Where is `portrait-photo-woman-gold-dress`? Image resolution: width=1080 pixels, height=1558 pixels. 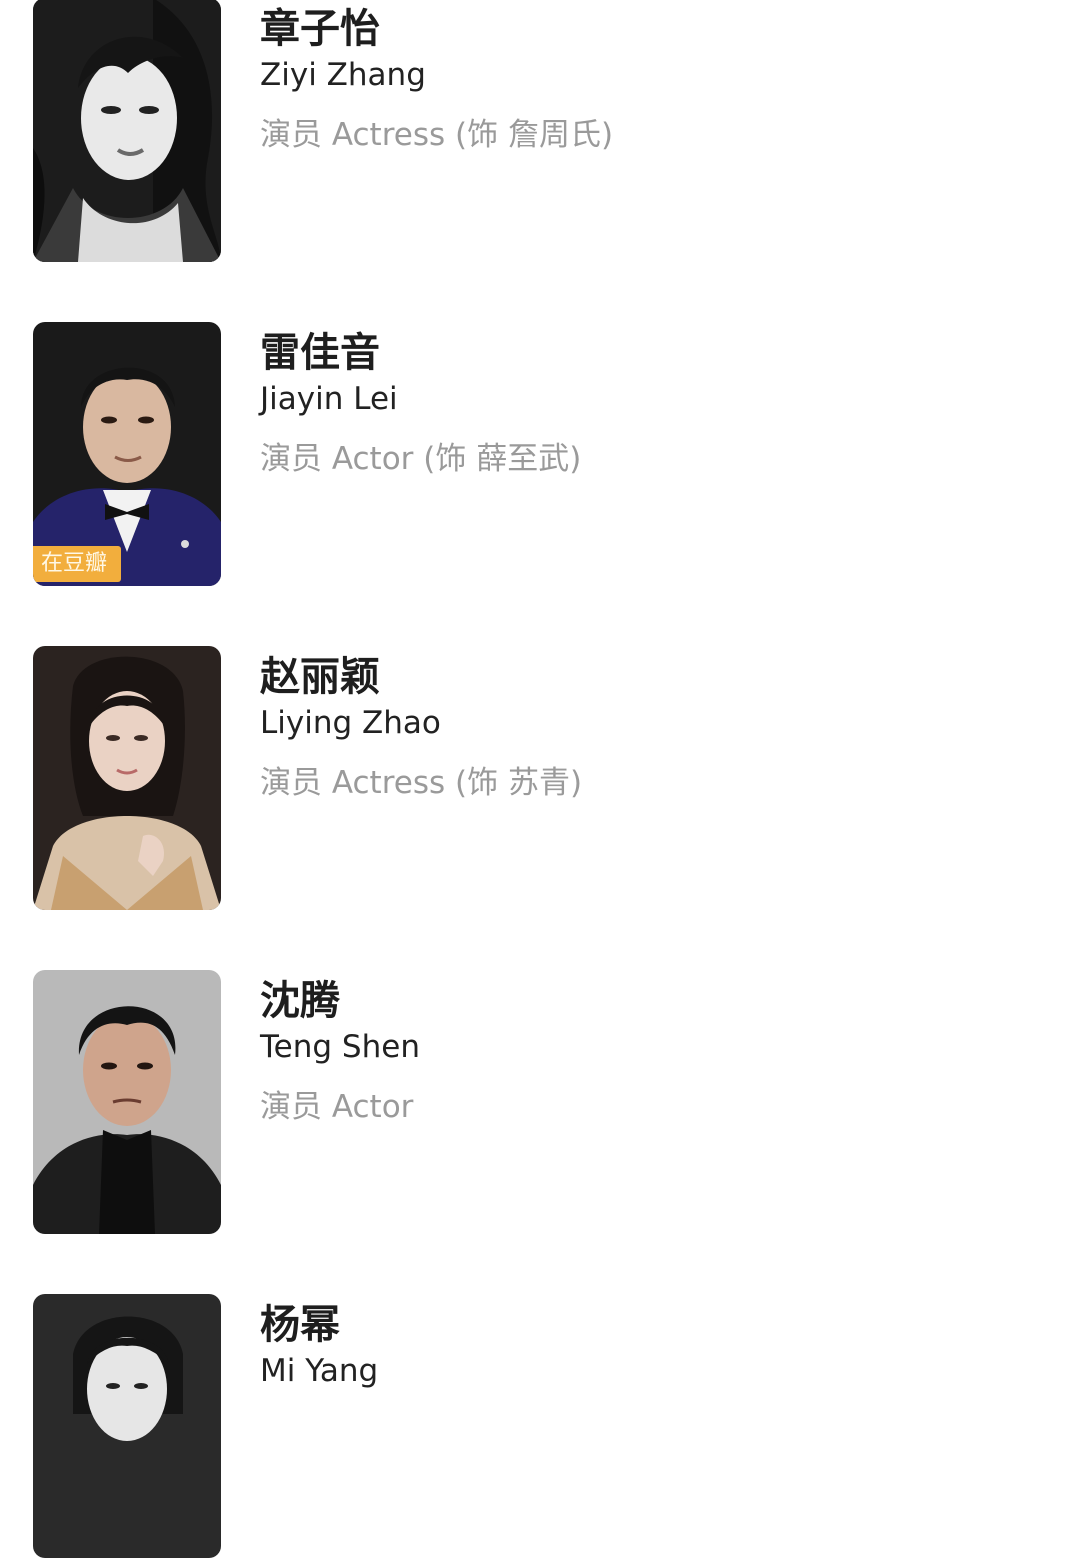
portrait-photo-woman-gold-dress is located at coordinates (127, 778).